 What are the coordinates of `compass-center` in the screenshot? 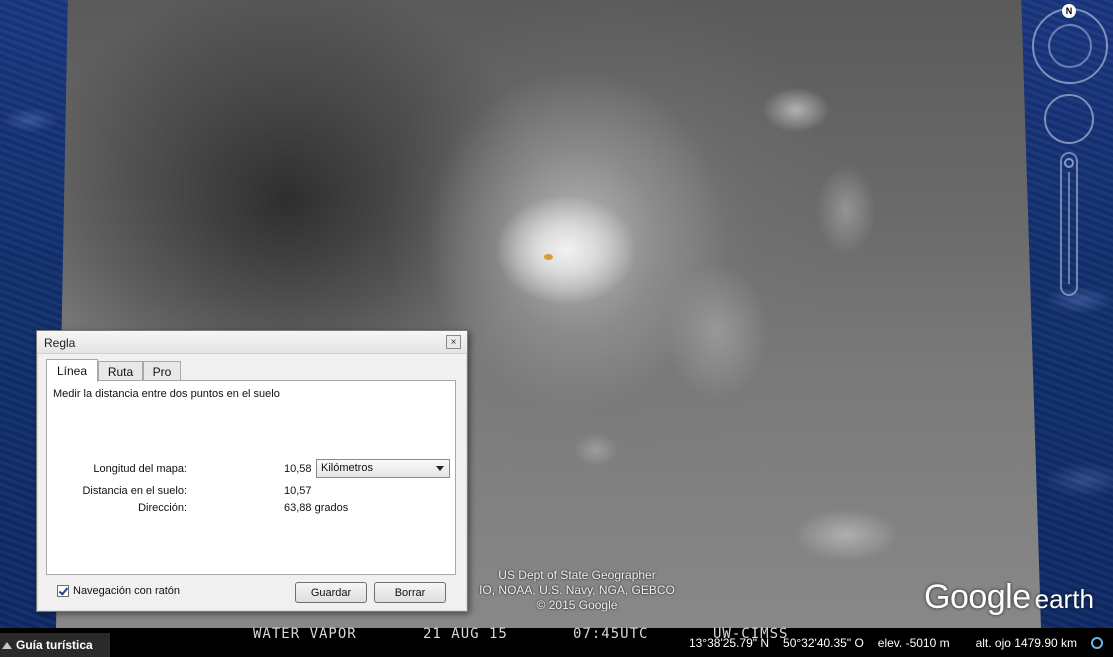 It's located at (1070, 46).